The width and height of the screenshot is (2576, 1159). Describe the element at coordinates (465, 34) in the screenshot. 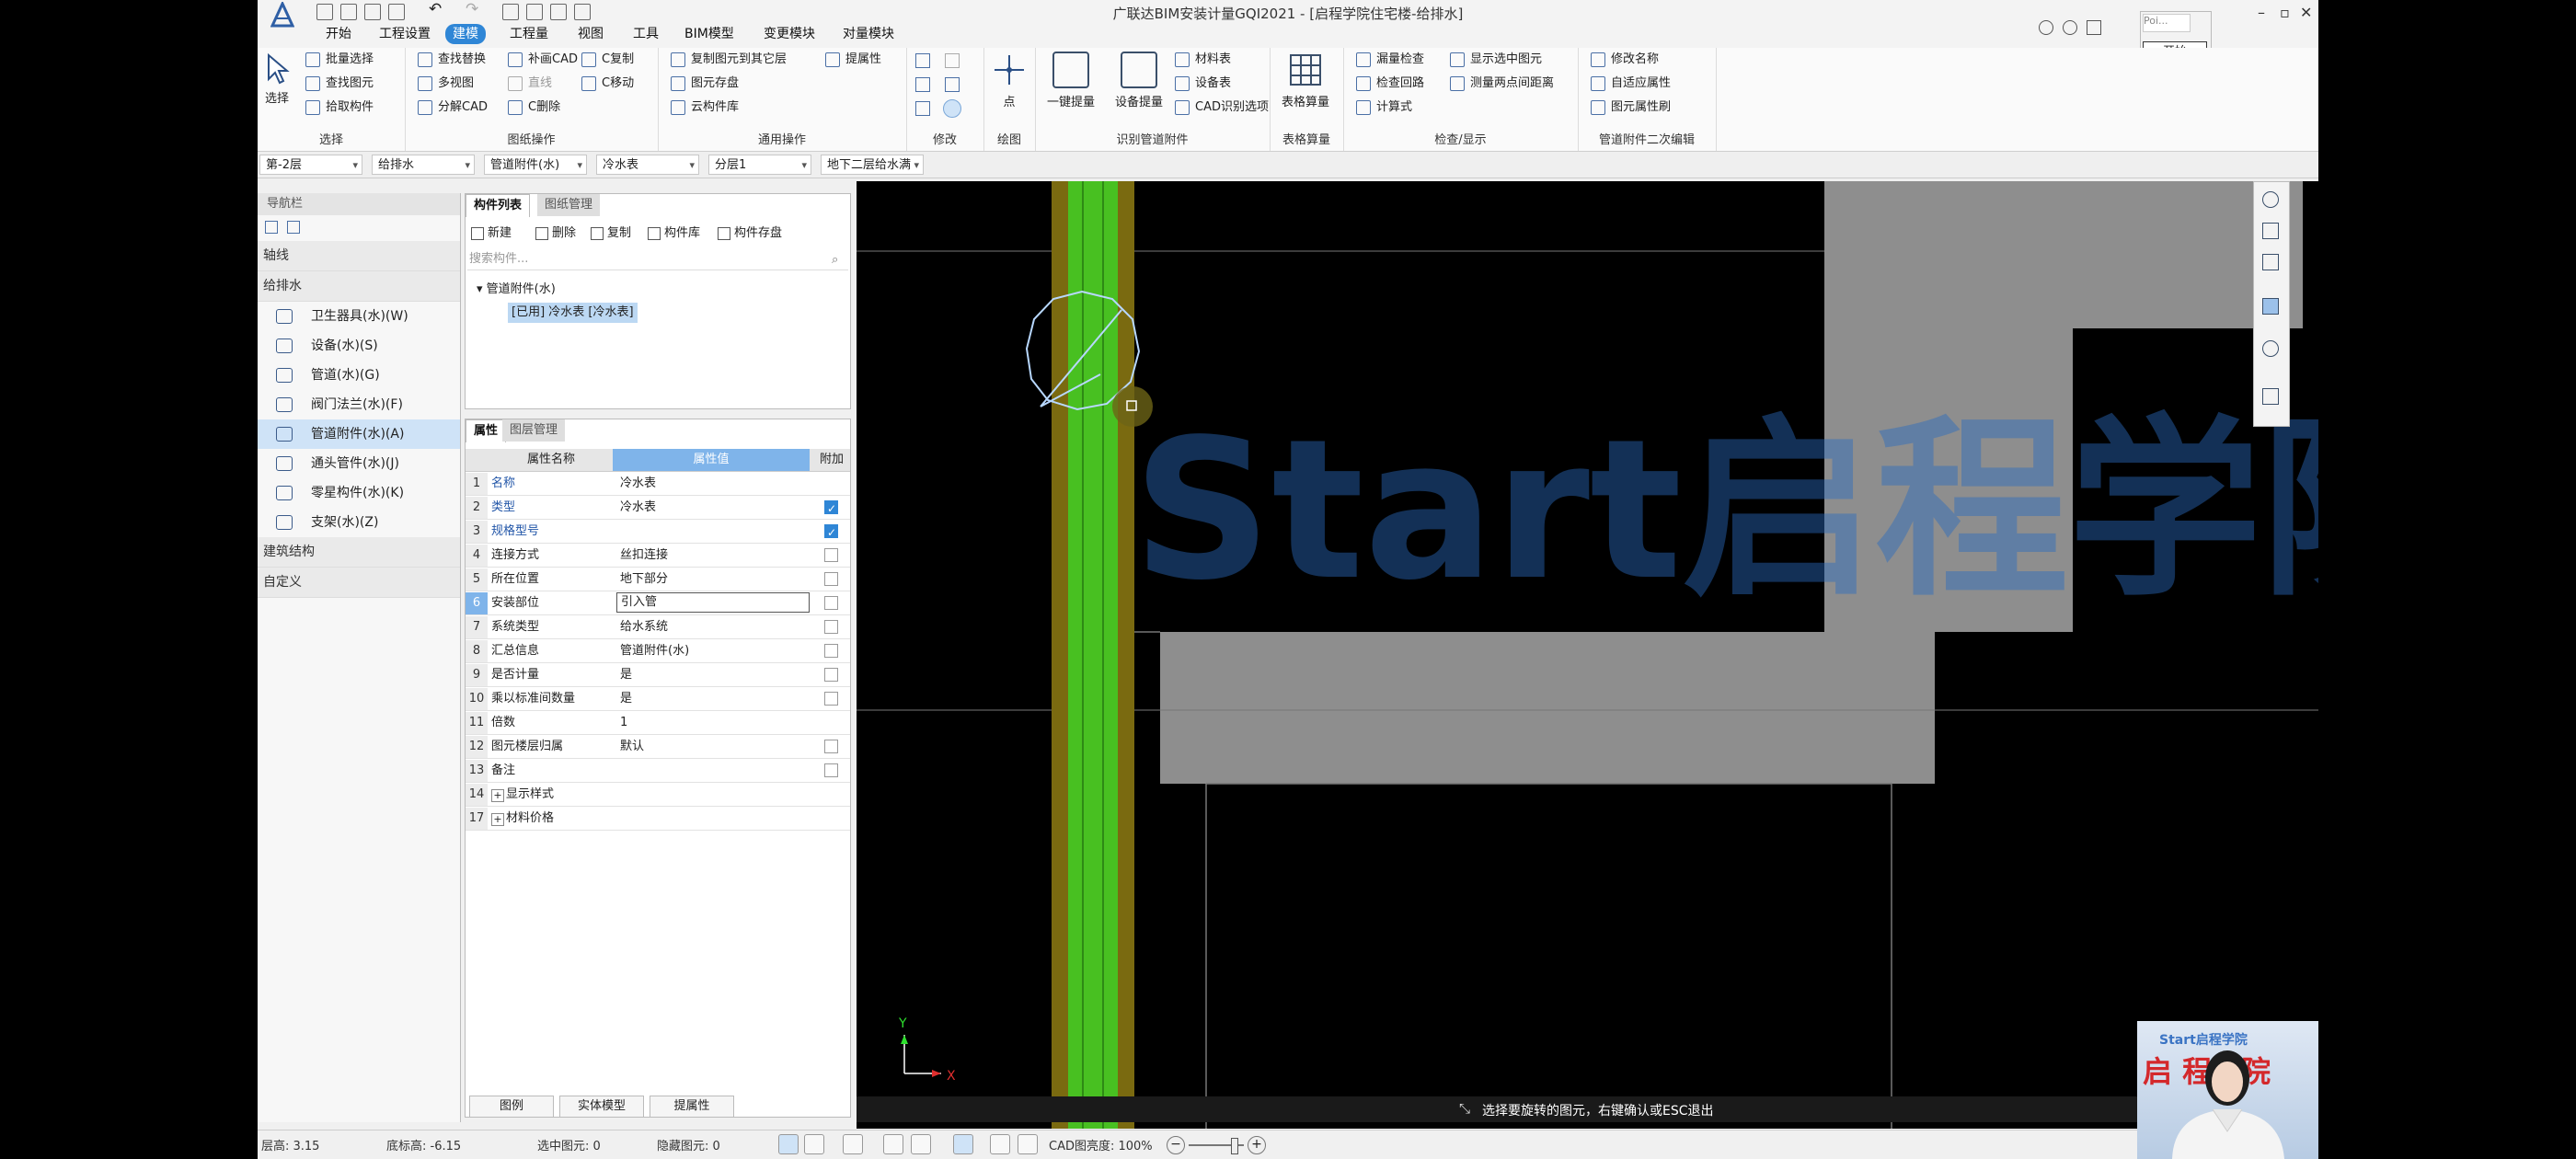

I see `menu-modeling: 建模` at that location.